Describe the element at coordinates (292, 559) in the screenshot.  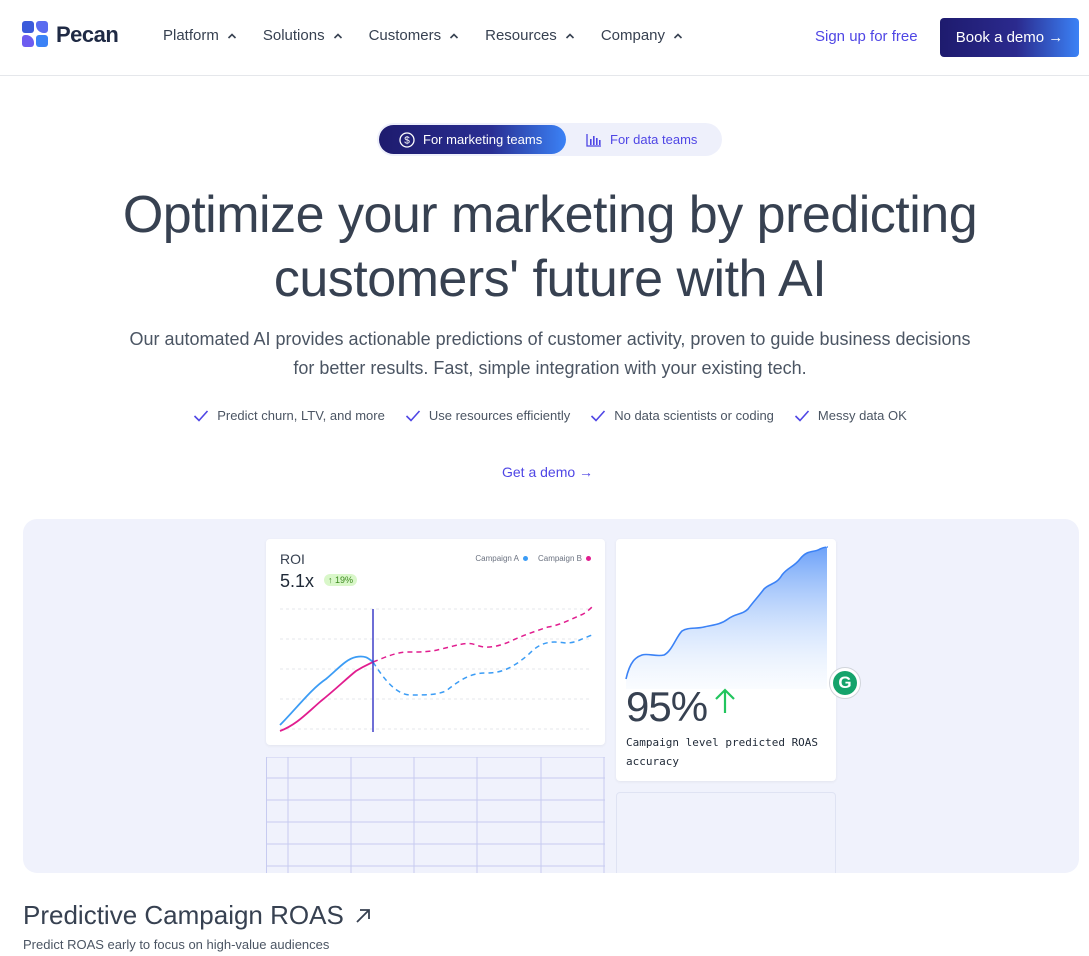
I see `roi-label: ROI` at that location.